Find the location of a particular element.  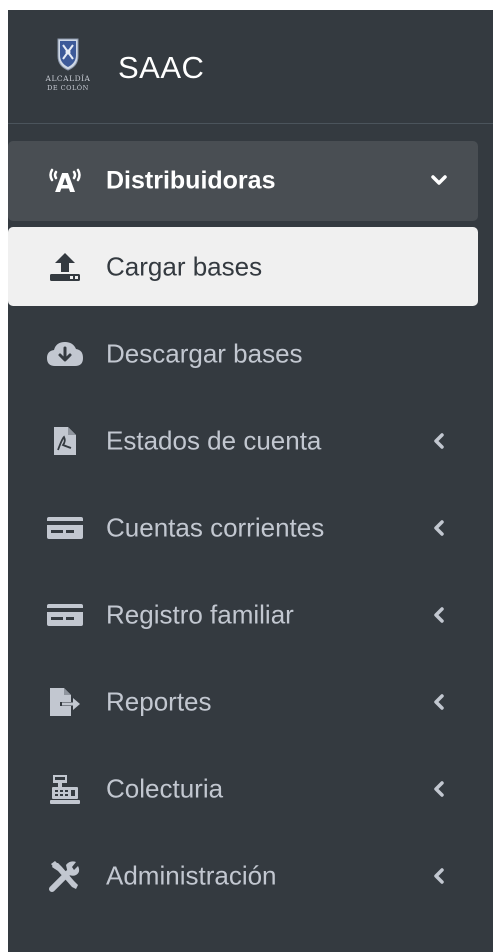

nav-label-cargar-bases: Cargar bases is located at coordinates (184, 266).